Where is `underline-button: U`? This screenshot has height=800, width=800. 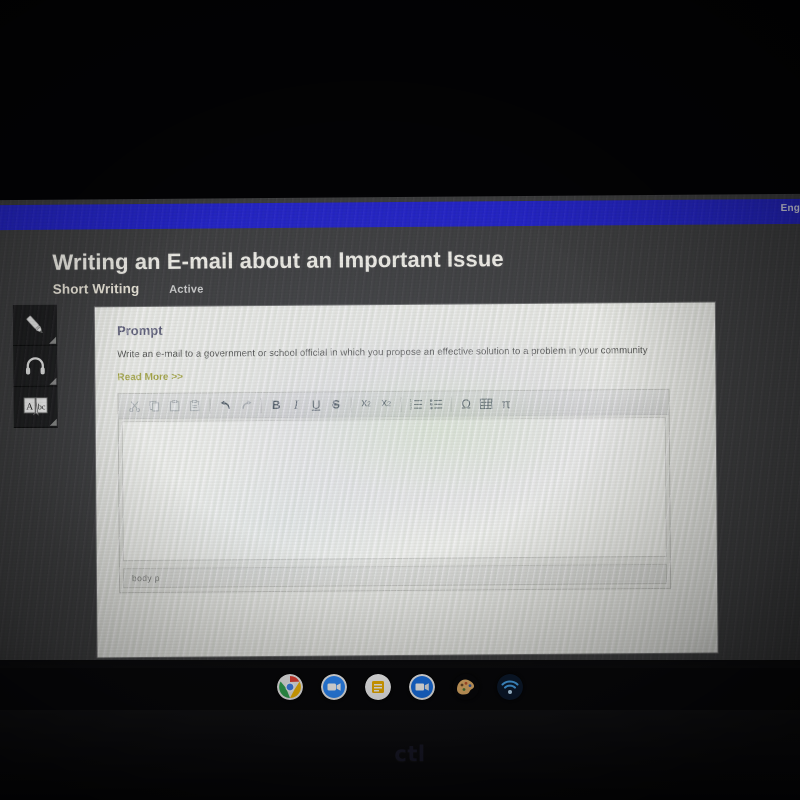 underline-button: U is located at coordinates (316, 404).